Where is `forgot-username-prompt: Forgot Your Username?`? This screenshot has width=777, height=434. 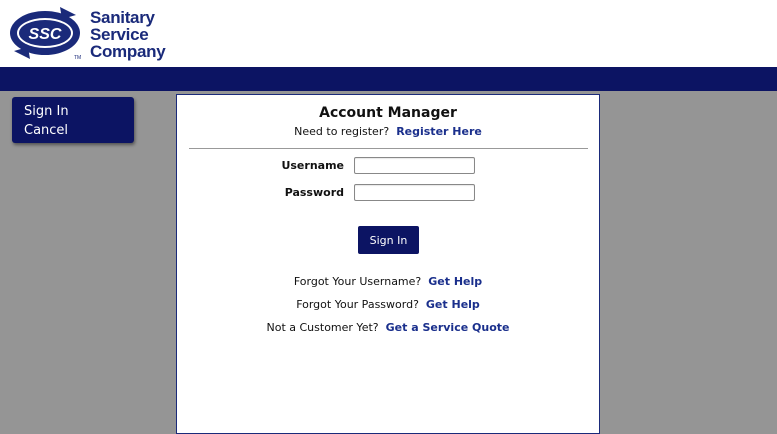
forgot-username-prompt: Forgot Your Username? is located at coordinates (357, 281).